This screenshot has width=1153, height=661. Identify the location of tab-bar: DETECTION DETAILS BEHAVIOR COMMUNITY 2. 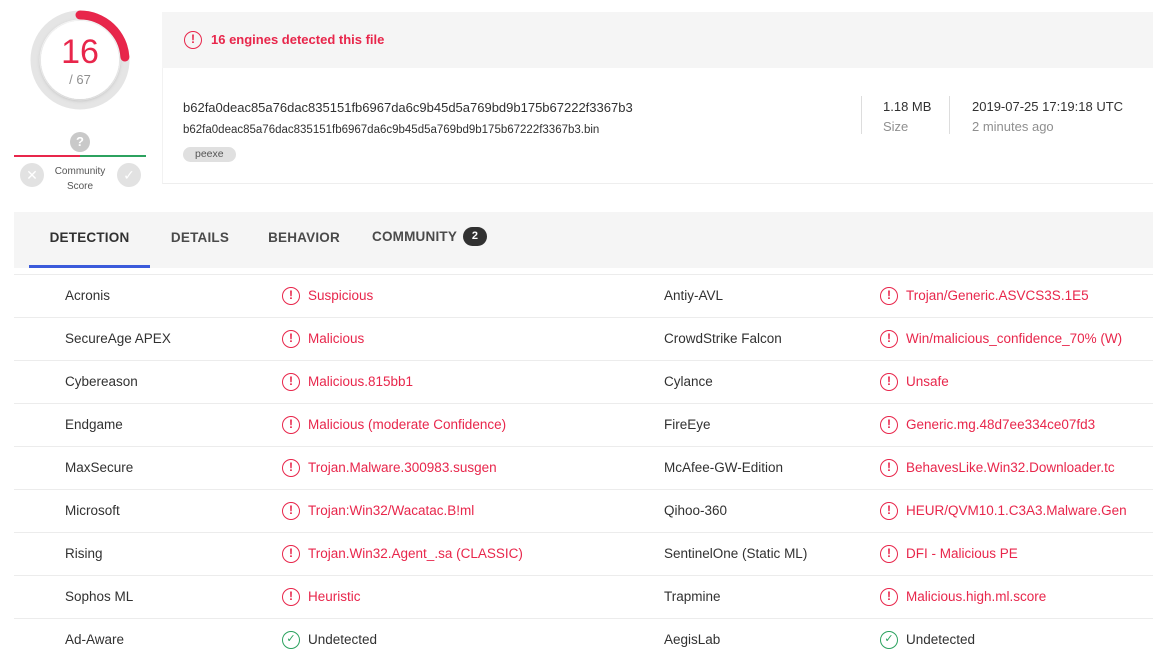
(583, 240).